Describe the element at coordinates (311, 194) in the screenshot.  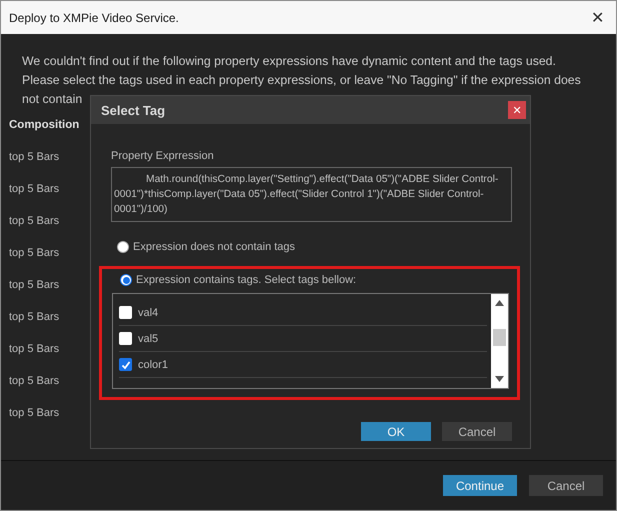
I see `expression-field: Math.round(thisComp.layer("Setting").effect("Data 05")("ADBE Slider Control-0001")*thisComp.layer("Data 05").effect("Slider Control 1")("ADBE Slider Control-0001")/100)` at that location.